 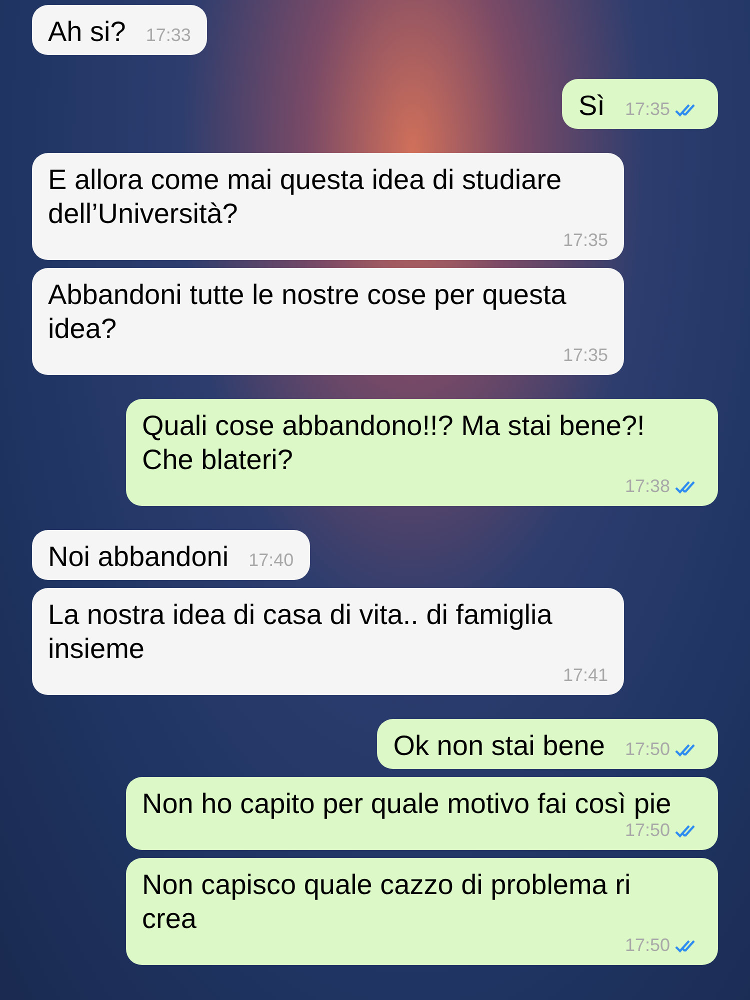 What do you see at coordinates (168, 35) in the screenshot?
I see `message-time: 17:33` at bounding box center [168, 35].